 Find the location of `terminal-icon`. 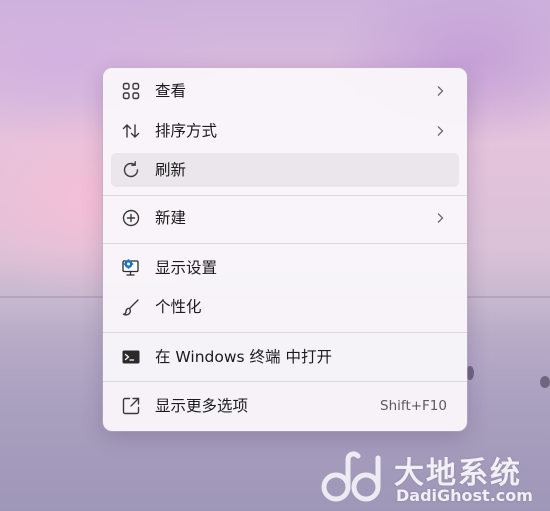

terminal-icon is located at coordinates (131, 357).